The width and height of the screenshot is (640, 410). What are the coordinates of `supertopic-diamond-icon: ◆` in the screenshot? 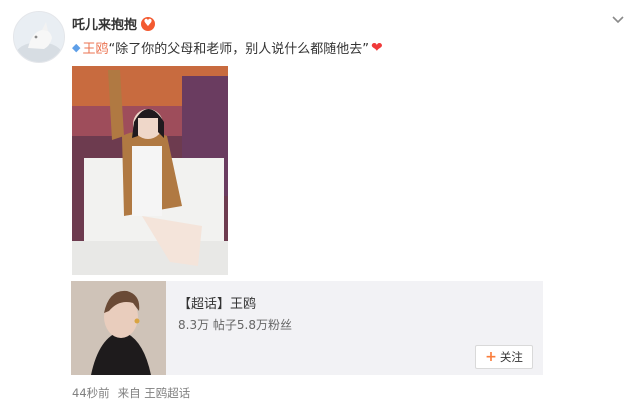 It's located at (76, 47).